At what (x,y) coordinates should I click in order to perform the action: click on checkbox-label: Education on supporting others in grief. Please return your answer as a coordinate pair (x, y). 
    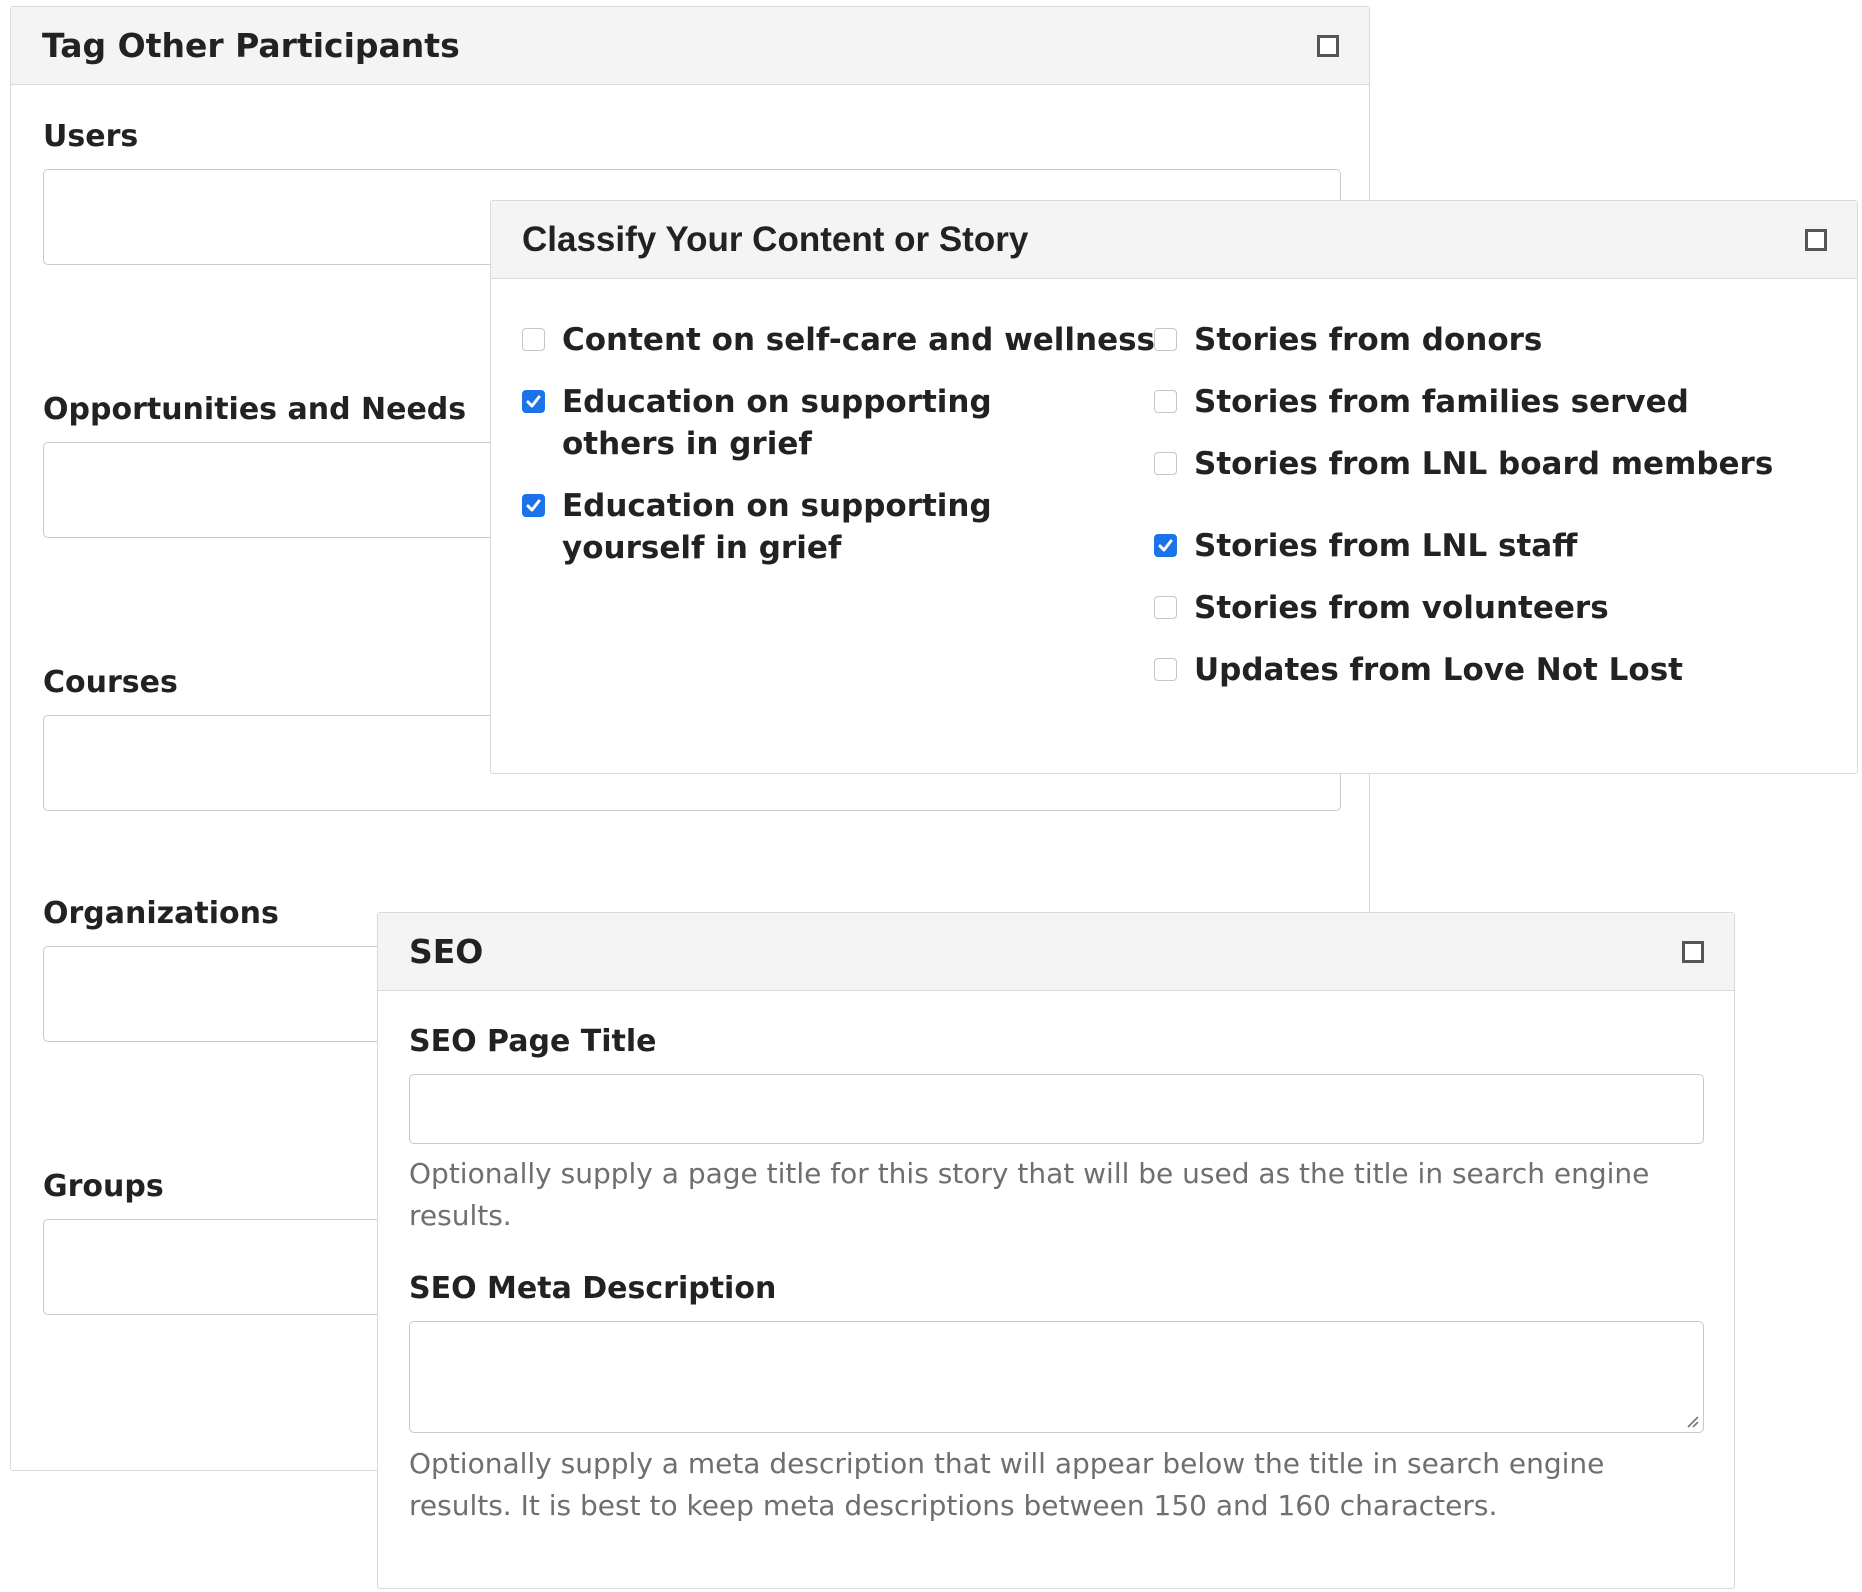
    Looking at the image, I should click on (777, 423).